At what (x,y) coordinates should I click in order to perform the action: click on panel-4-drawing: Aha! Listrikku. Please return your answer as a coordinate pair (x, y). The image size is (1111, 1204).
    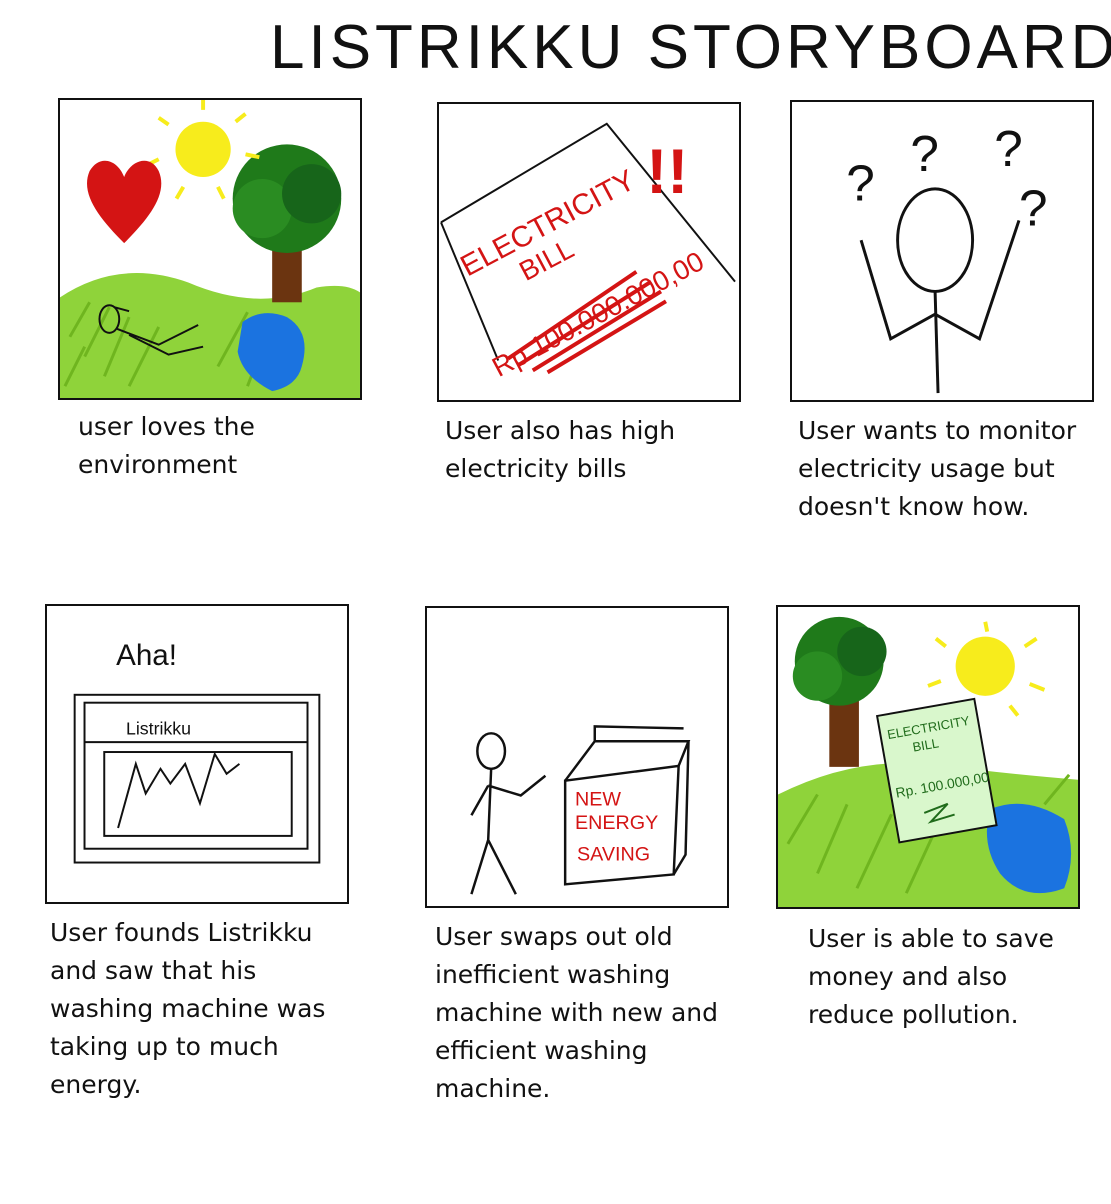
    Looking at the image, I should click on (197, 751).